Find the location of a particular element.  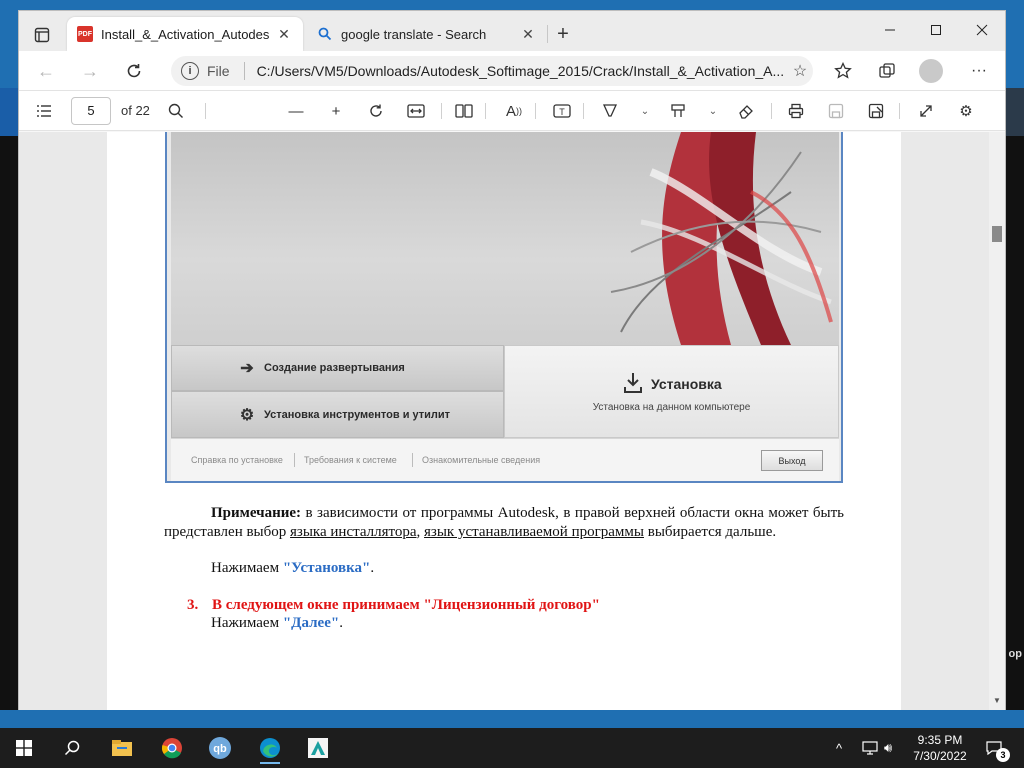

info-icon: i is located at coordinates (190, 71).